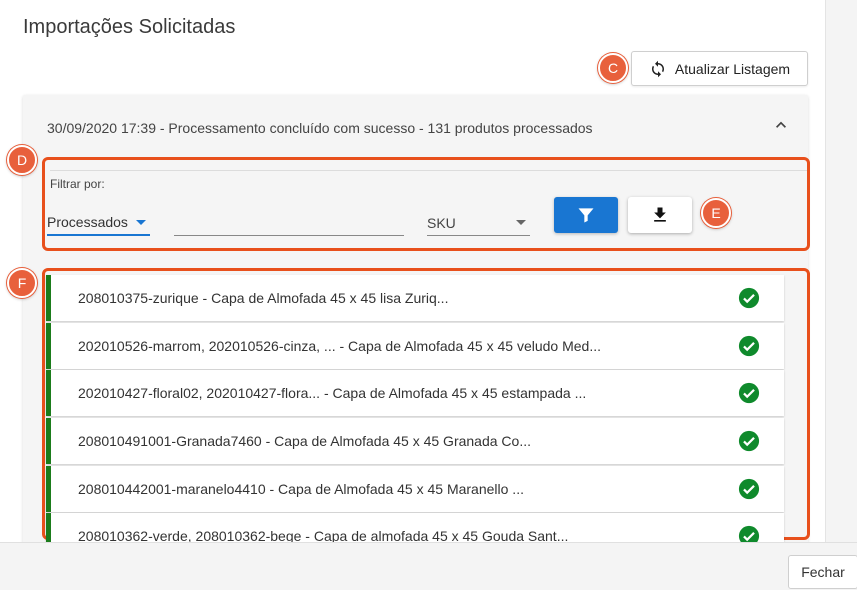  Describe the element at coordinates (22, 283) in the screenshot. I see `annotation-marker-f: F` at that location.